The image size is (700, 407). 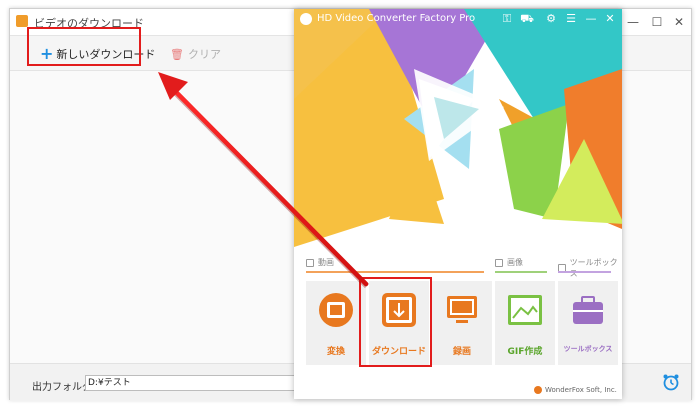 What do you see at coordinates (84, 46) in the screenshot?
I see `highlight-new-download` at bounding box center [84, 46].